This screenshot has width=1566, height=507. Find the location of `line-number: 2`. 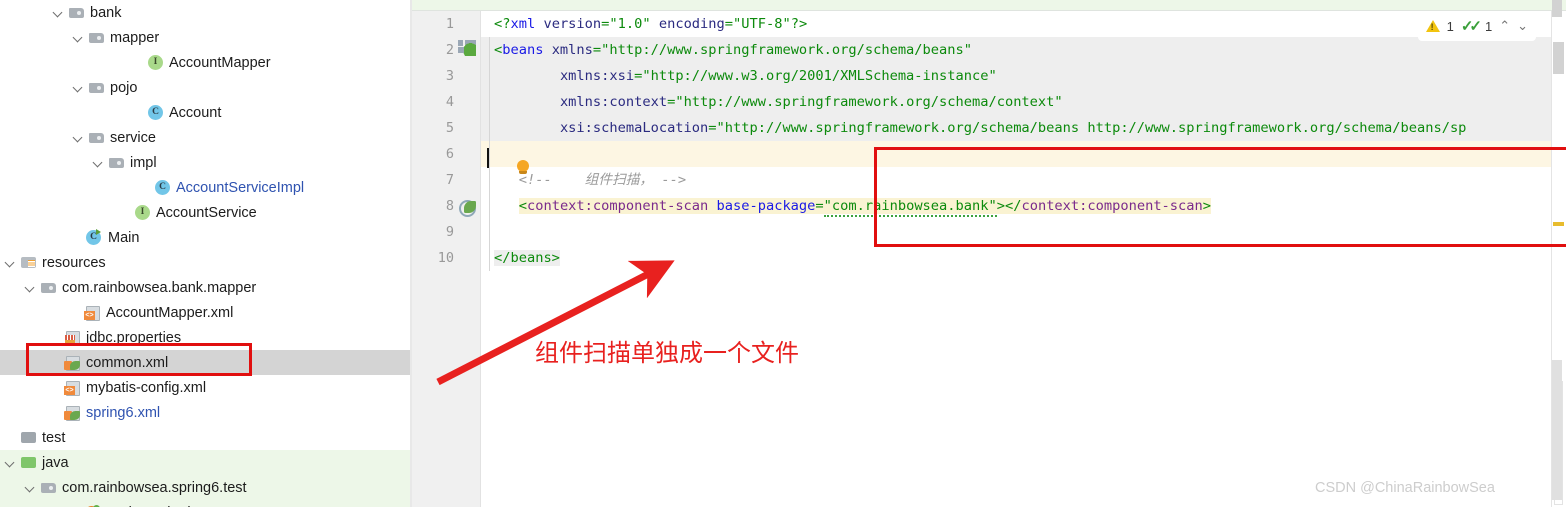

line-number: 2 is located at coordinates (433, 50).